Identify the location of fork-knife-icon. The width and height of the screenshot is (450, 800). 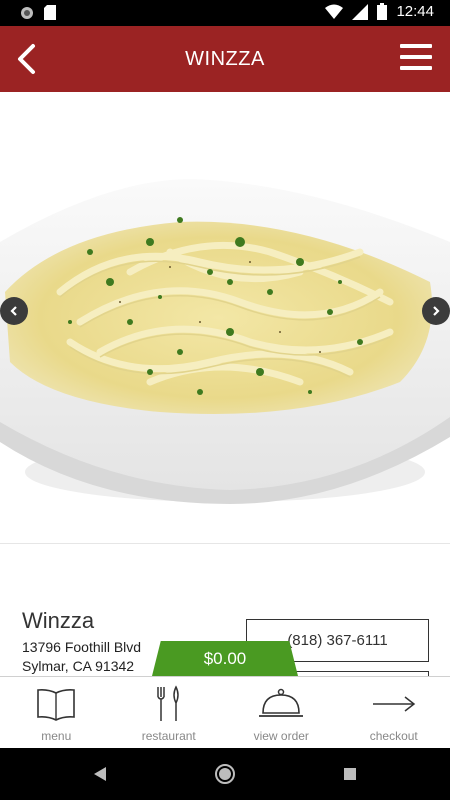
(169, 704).